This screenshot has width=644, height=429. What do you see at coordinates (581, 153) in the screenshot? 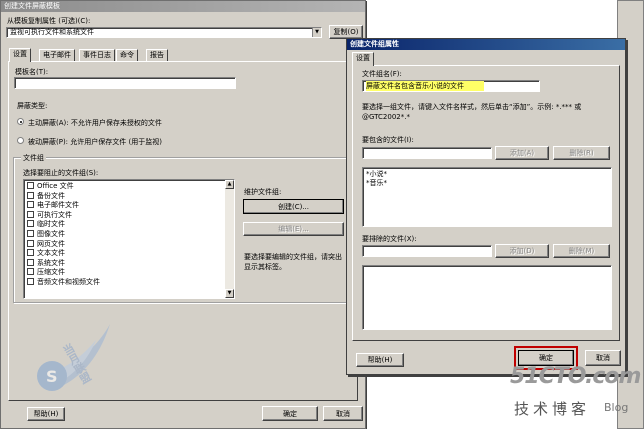
I see `include-remove-button: 删除(R)` at bounding box center [581, 153].